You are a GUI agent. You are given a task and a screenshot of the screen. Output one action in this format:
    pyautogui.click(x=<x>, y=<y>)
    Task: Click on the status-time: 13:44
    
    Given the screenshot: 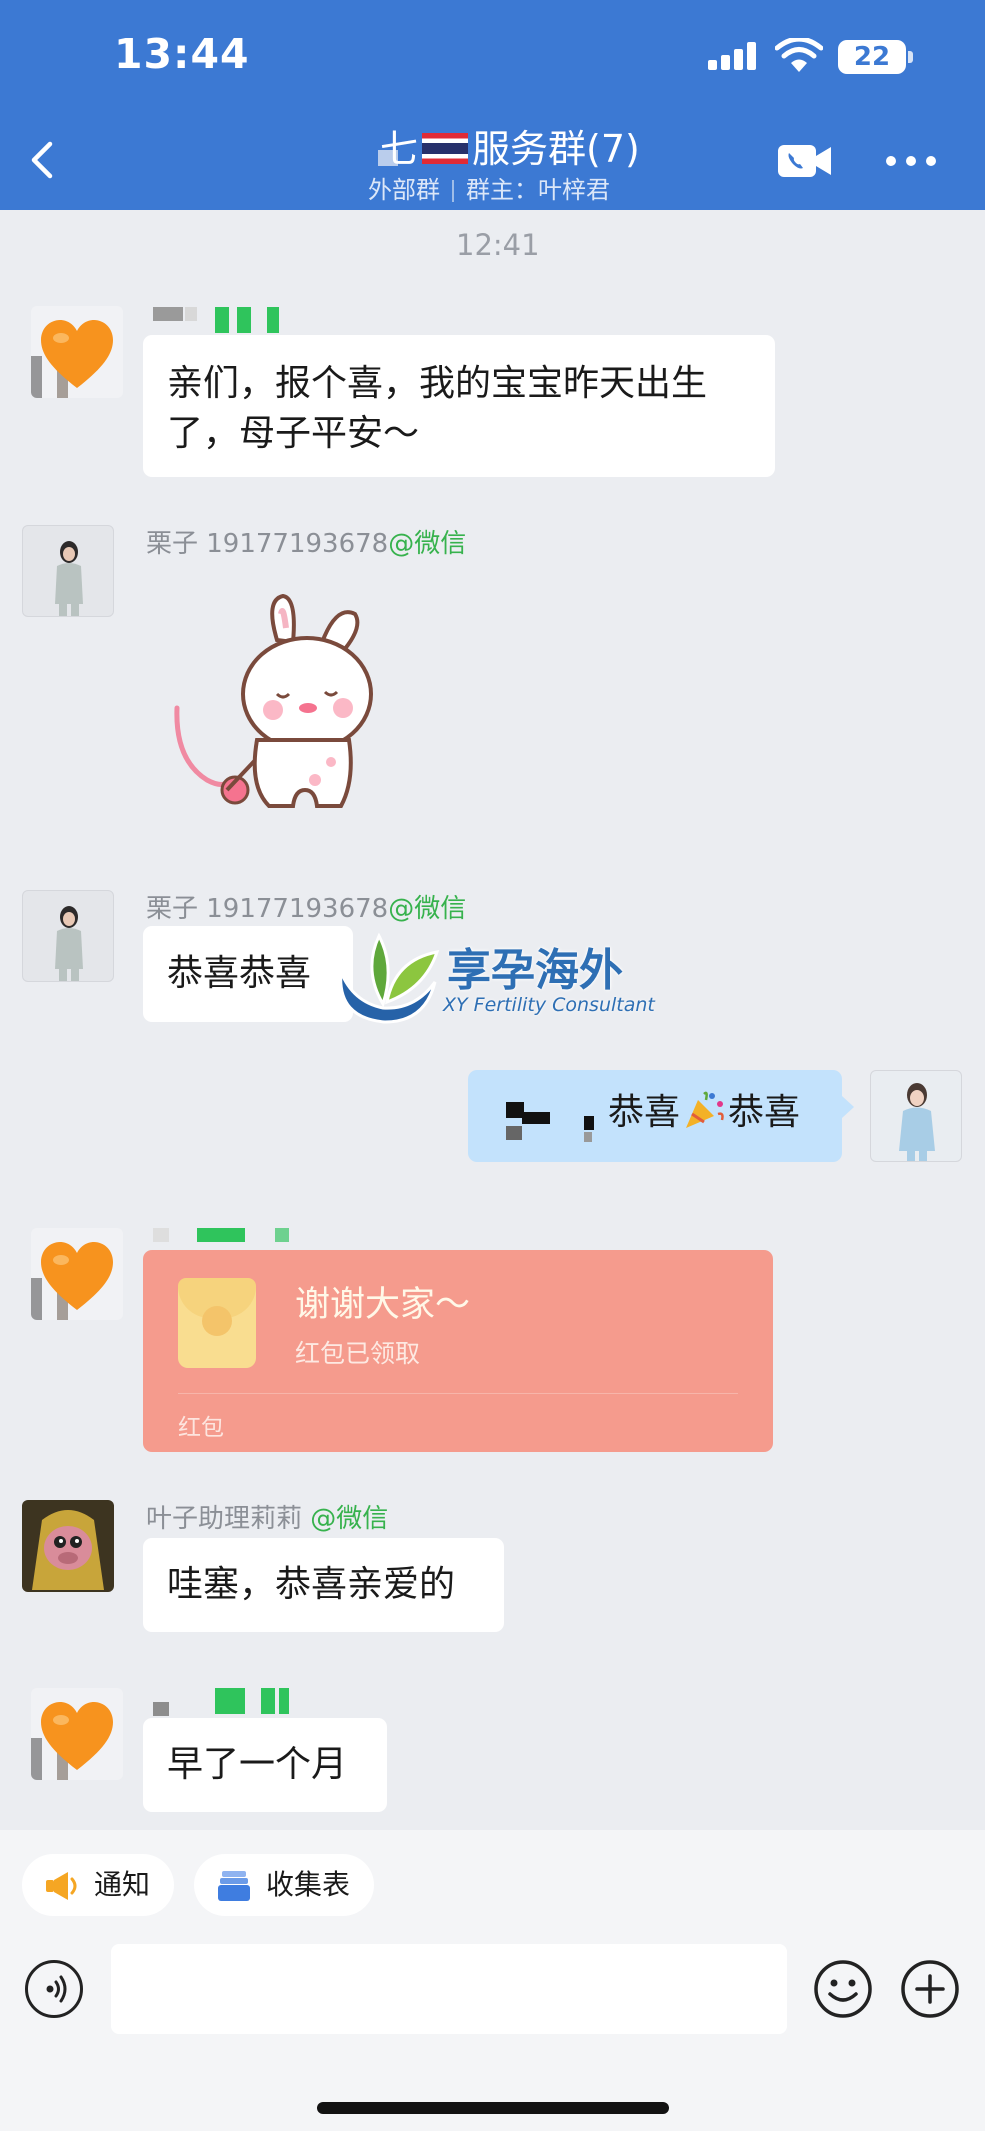 What is the action you would take?
    pyautogui.click(x=182, y=54)
    